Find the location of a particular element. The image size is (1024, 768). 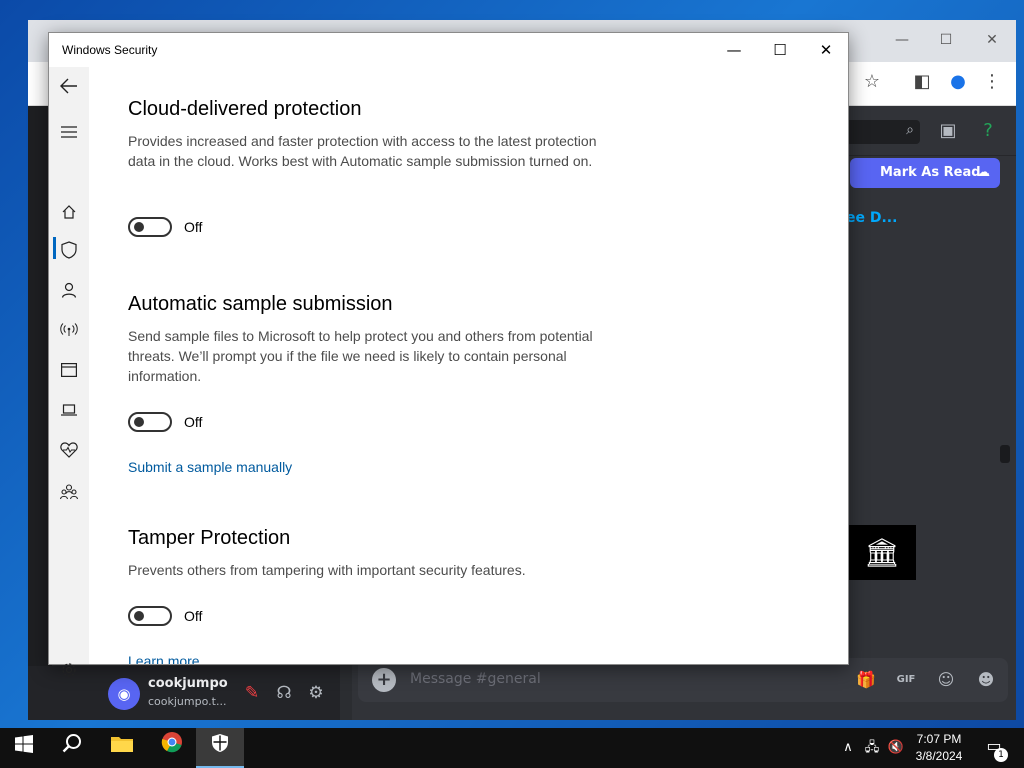

mark-read-icon: ☁ is located at coordinates (983, 172).